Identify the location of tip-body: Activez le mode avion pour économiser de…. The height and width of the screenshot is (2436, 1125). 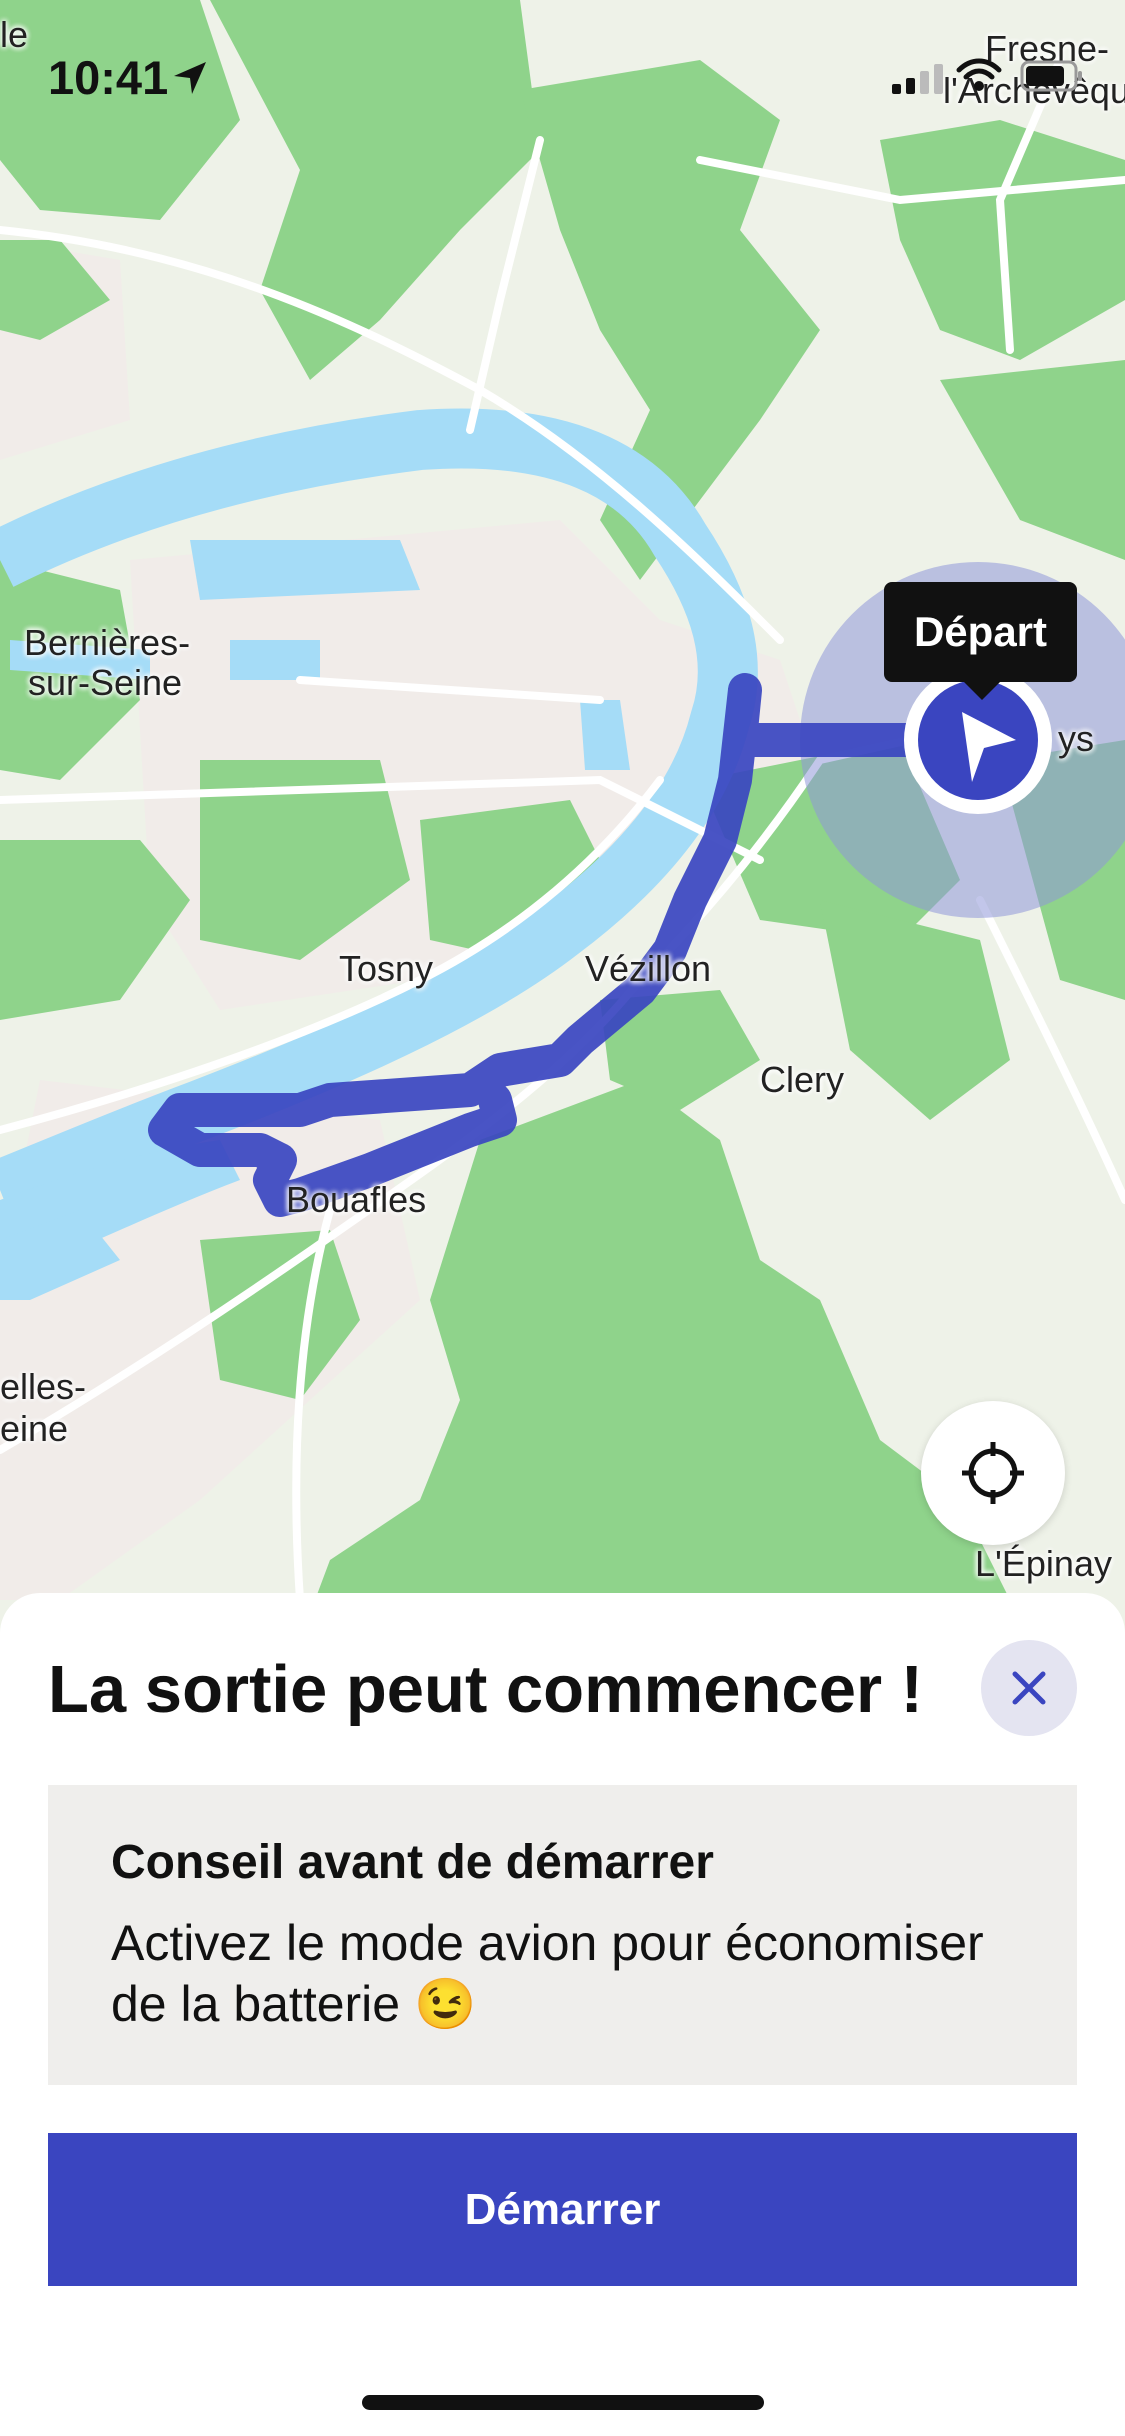
(547, 1973).